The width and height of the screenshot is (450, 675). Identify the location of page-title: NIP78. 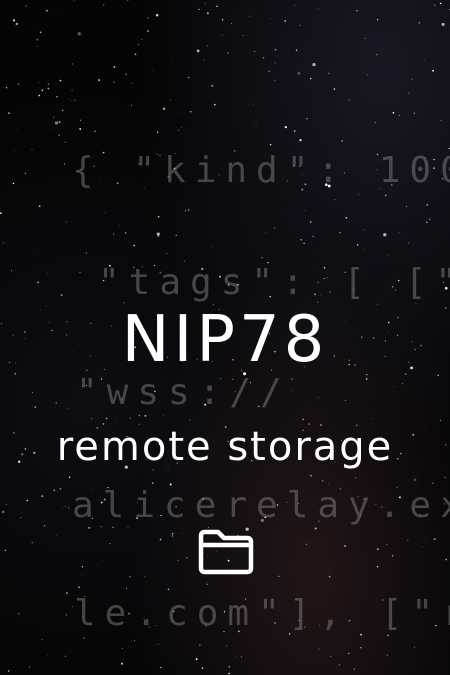
(225, 340).